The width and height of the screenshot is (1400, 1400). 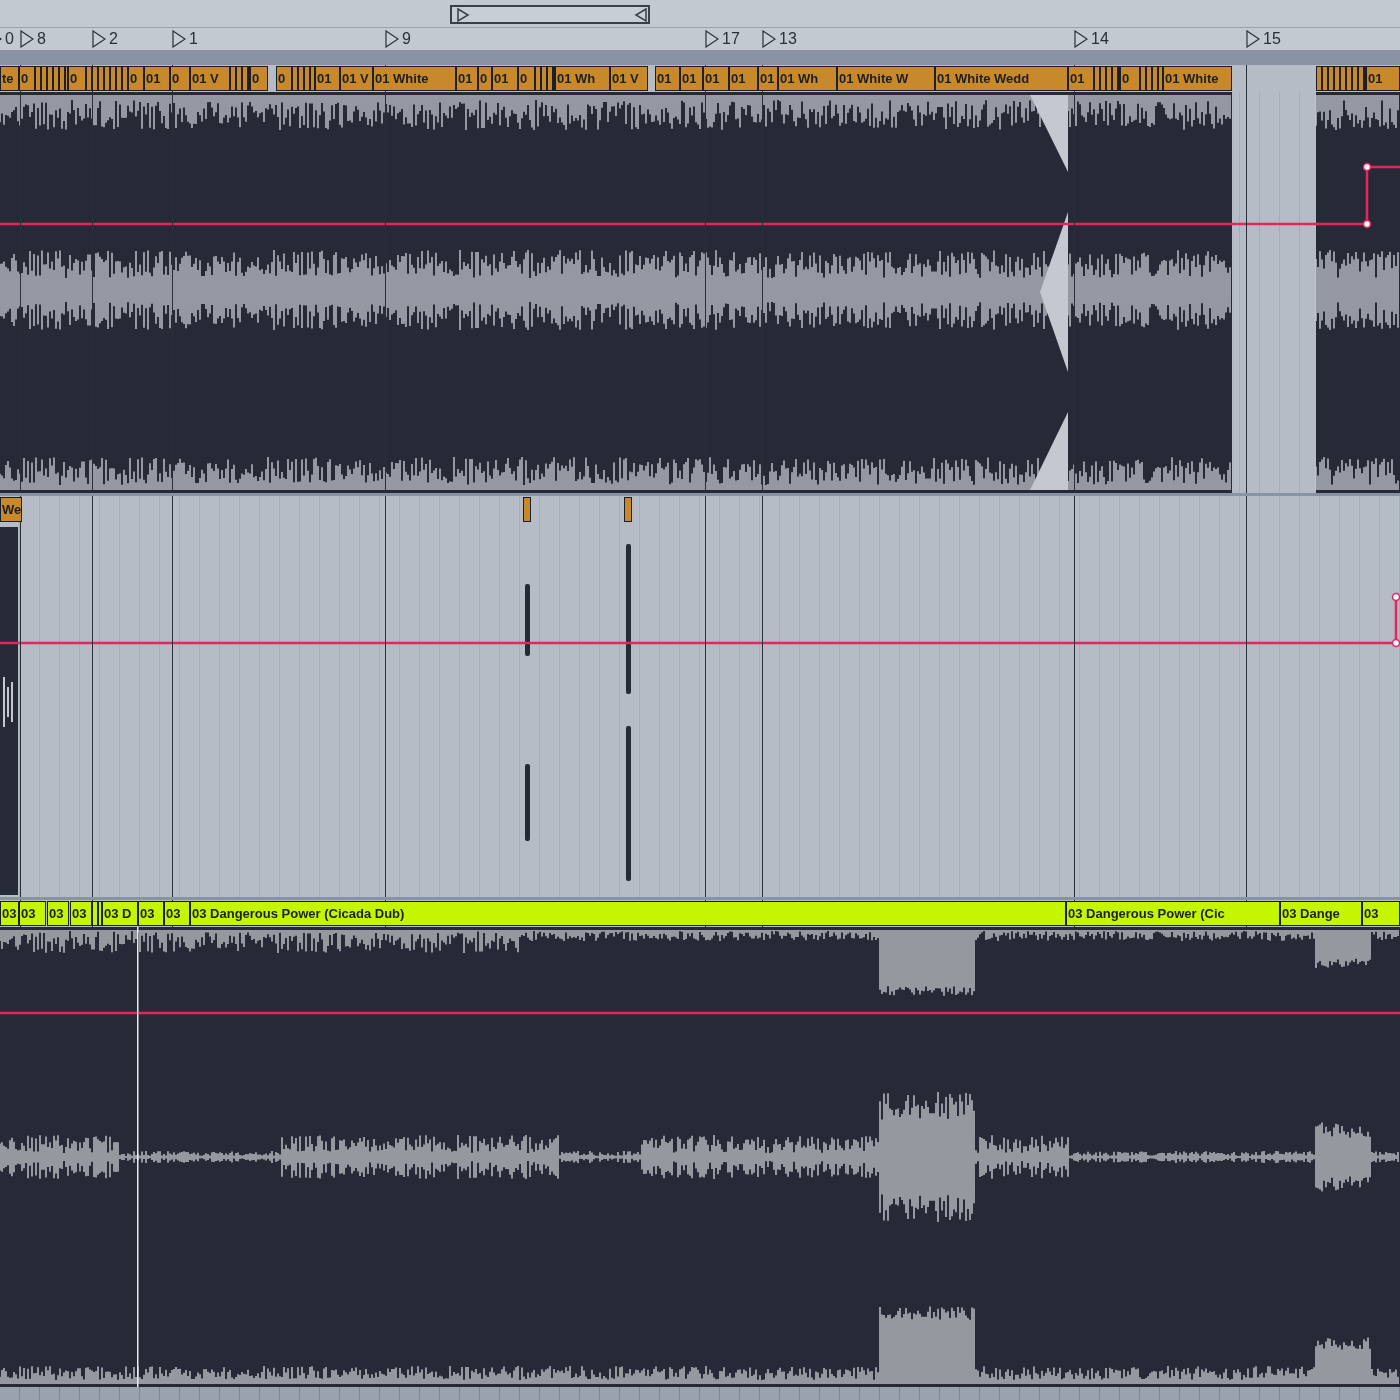 I want to click on clip-header: 03 Dange, so click(x=1321, y=913).